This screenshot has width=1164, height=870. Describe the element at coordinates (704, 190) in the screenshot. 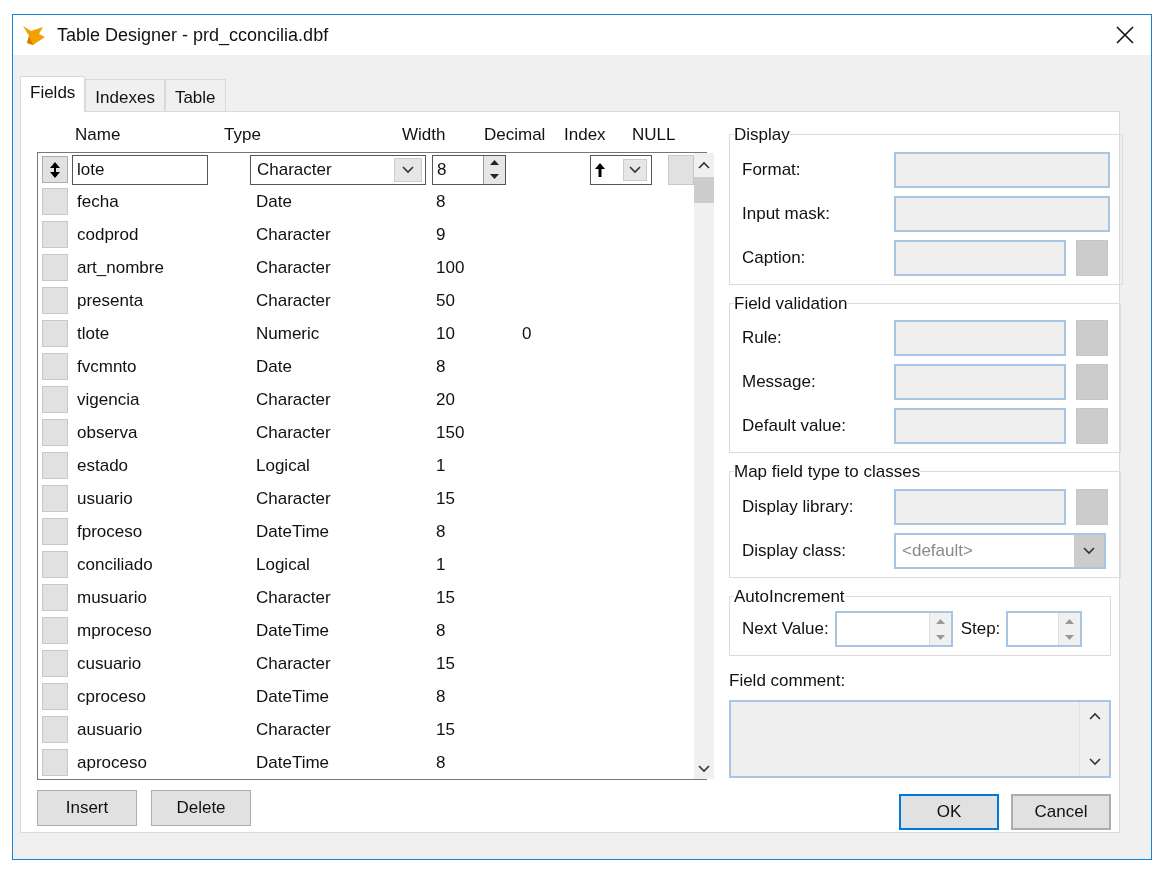

I see `scrollbar-thumb` at that location.